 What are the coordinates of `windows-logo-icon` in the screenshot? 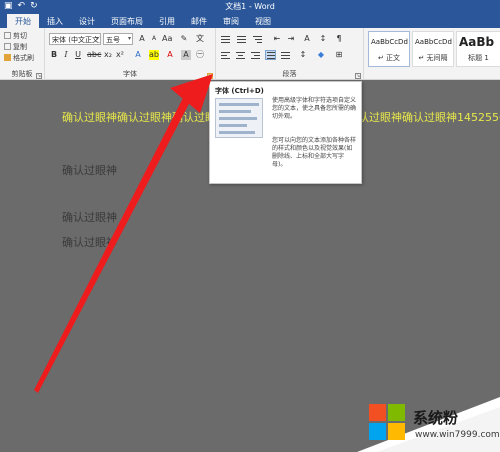 It's located at (388, 423).